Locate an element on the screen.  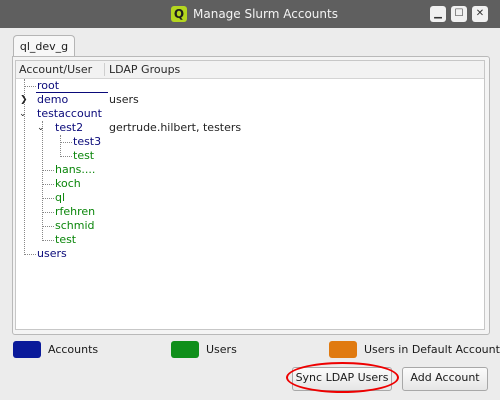
tree-item-test2: test2 is located at coordinates (69, 128).